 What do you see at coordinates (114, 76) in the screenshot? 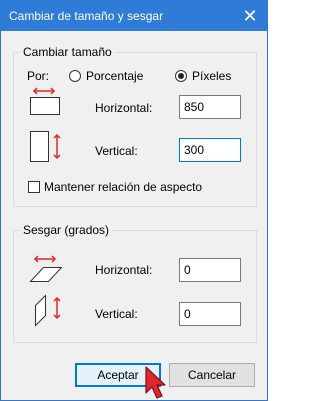
I see `percent-label: Porcentaje` at bounding box center [114, 76].